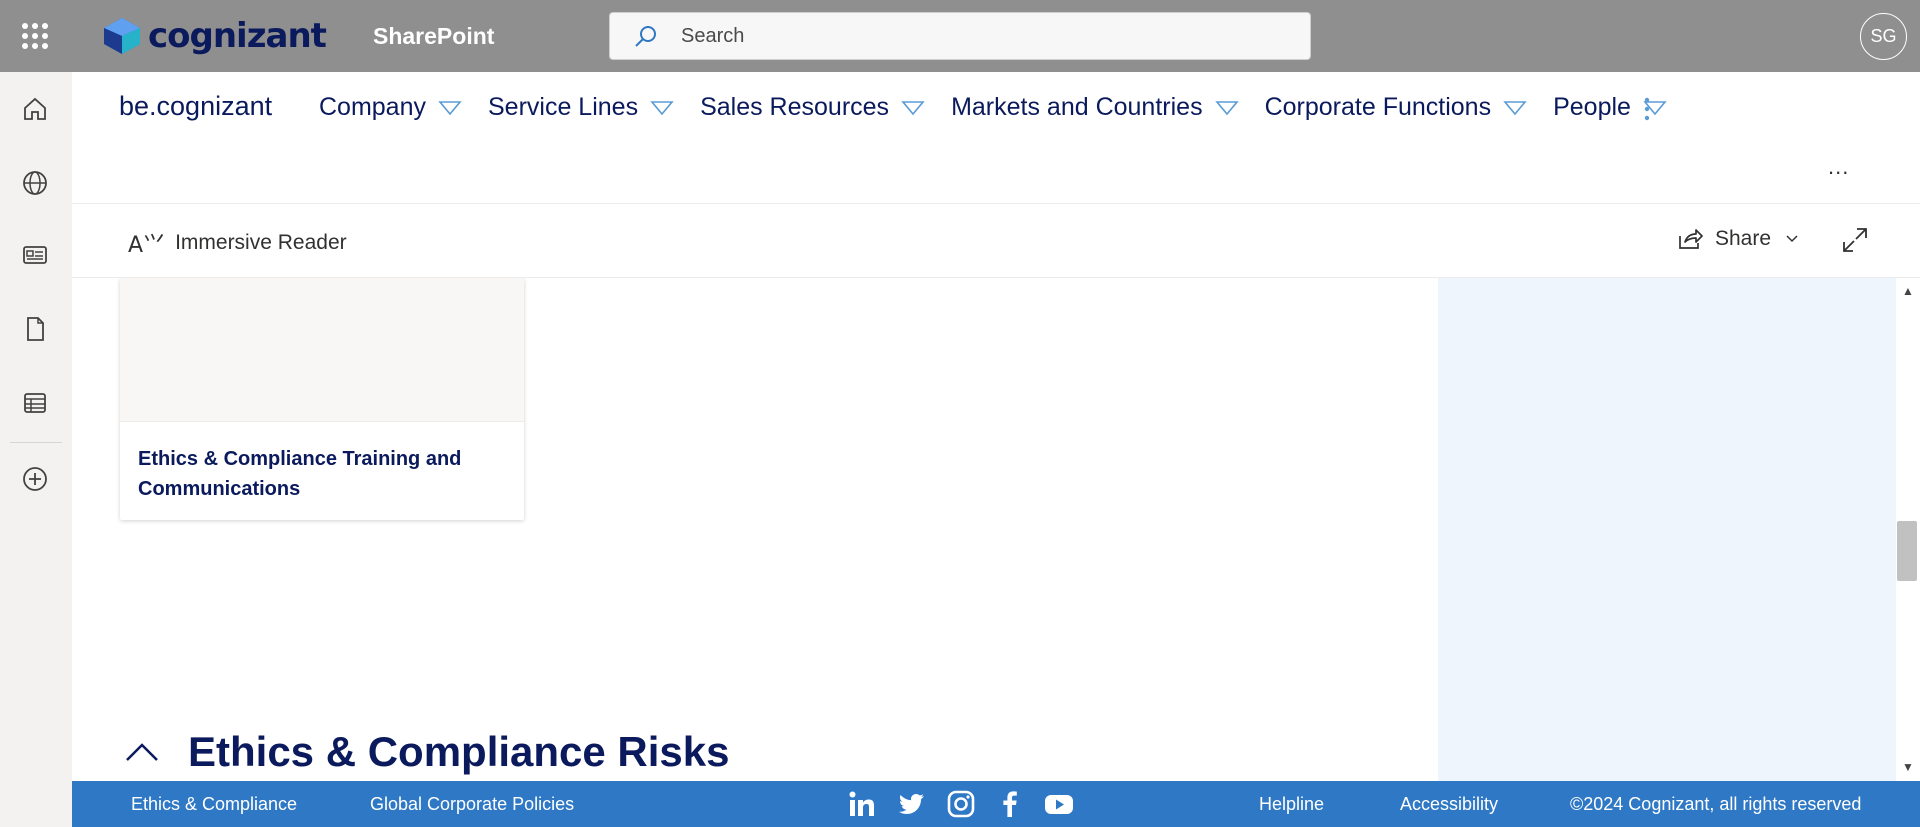 Image resolution: width=1920 pixels, height=827 pixels. What do you see at coordinates (35, 329) in the screenshot?
I see `file-icon` at bounding box center [35, 329].